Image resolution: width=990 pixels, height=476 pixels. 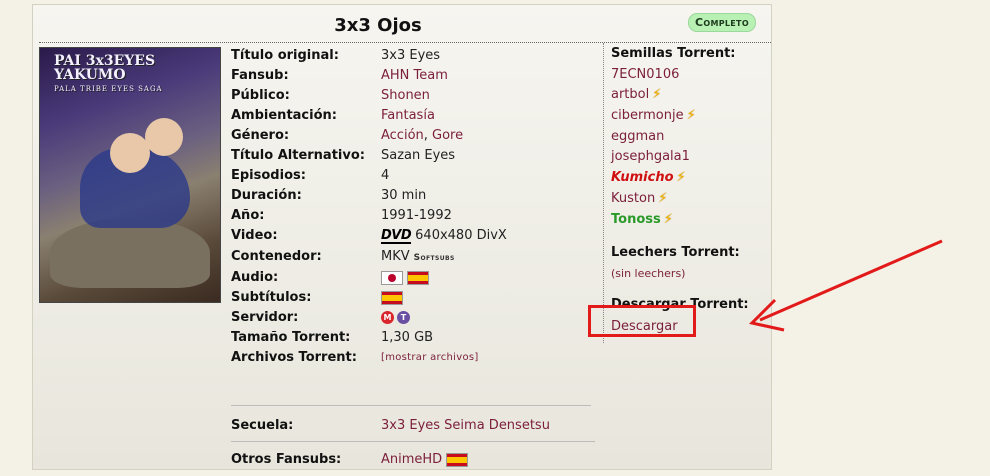 I want to click on seeder-link: josephgala1, so click(x=650, y=156).